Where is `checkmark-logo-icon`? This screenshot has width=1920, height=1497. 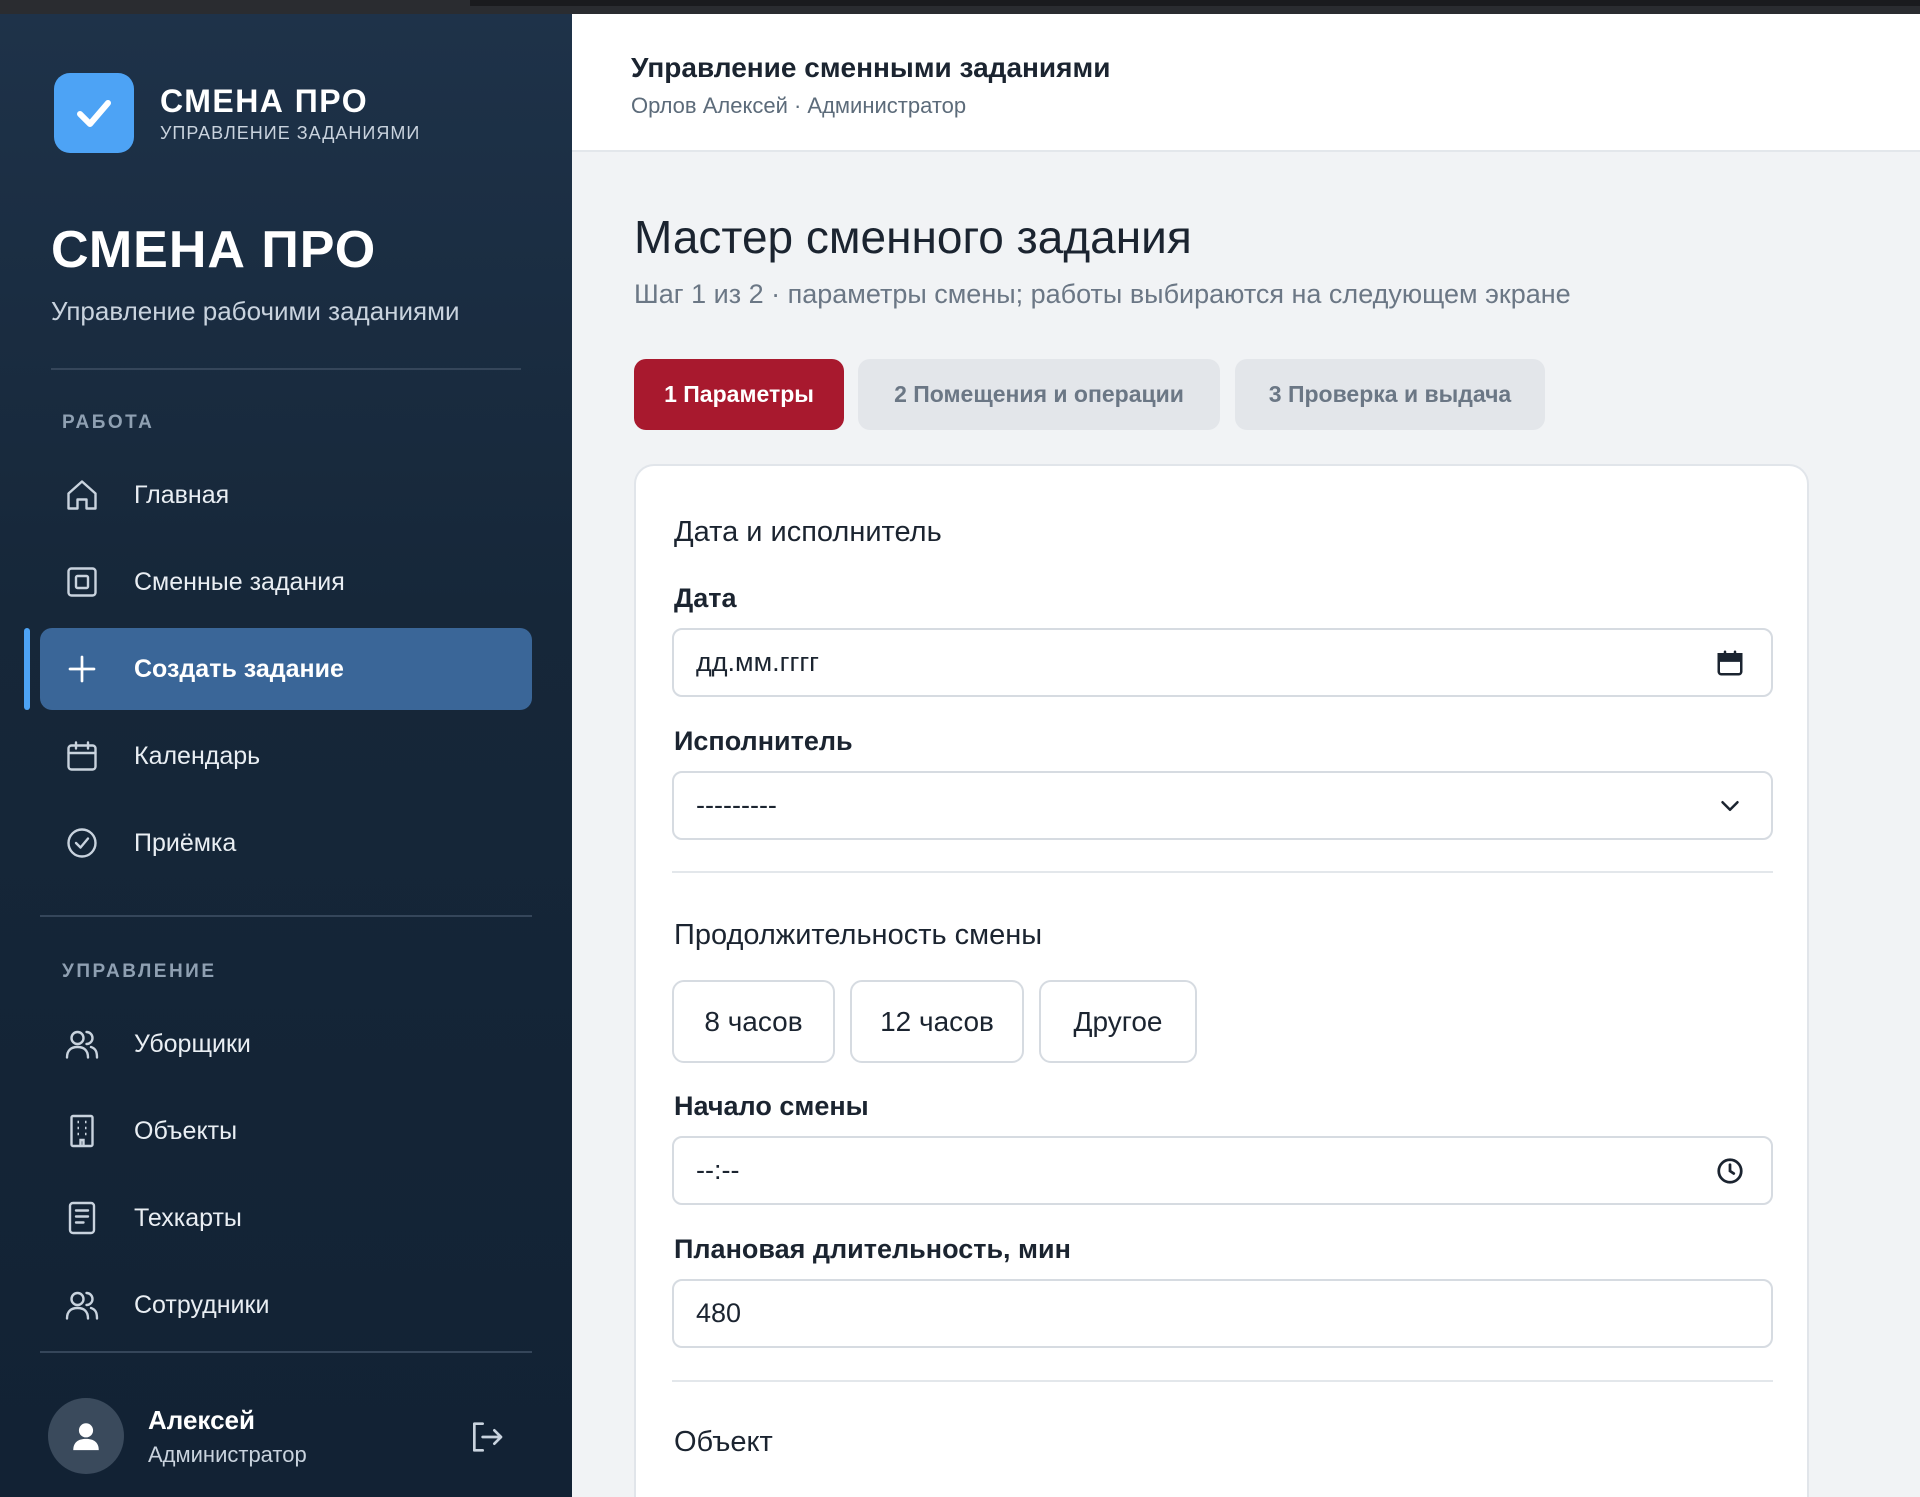
checkmark-logo-icon is located at coordinates (94, 113).